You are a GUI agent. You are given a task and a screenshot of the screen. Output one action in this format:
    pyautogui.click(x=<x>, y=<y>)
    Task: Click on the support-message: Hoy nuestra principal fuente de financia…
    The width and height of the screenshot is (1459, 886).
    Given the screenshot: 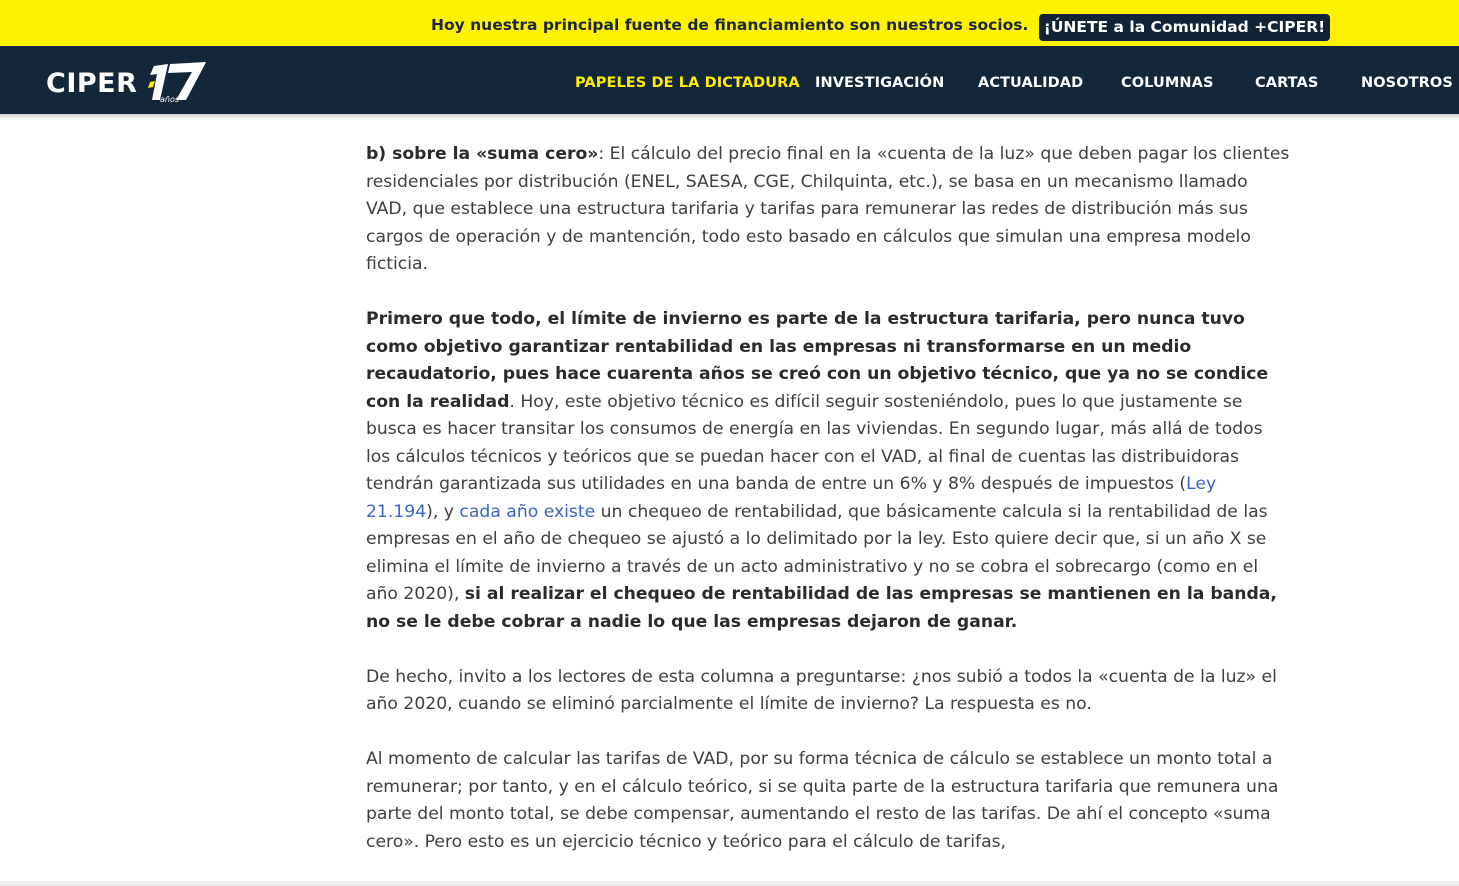 What is the action you would take?
    pyautogui.click(x=730, y=25)
    